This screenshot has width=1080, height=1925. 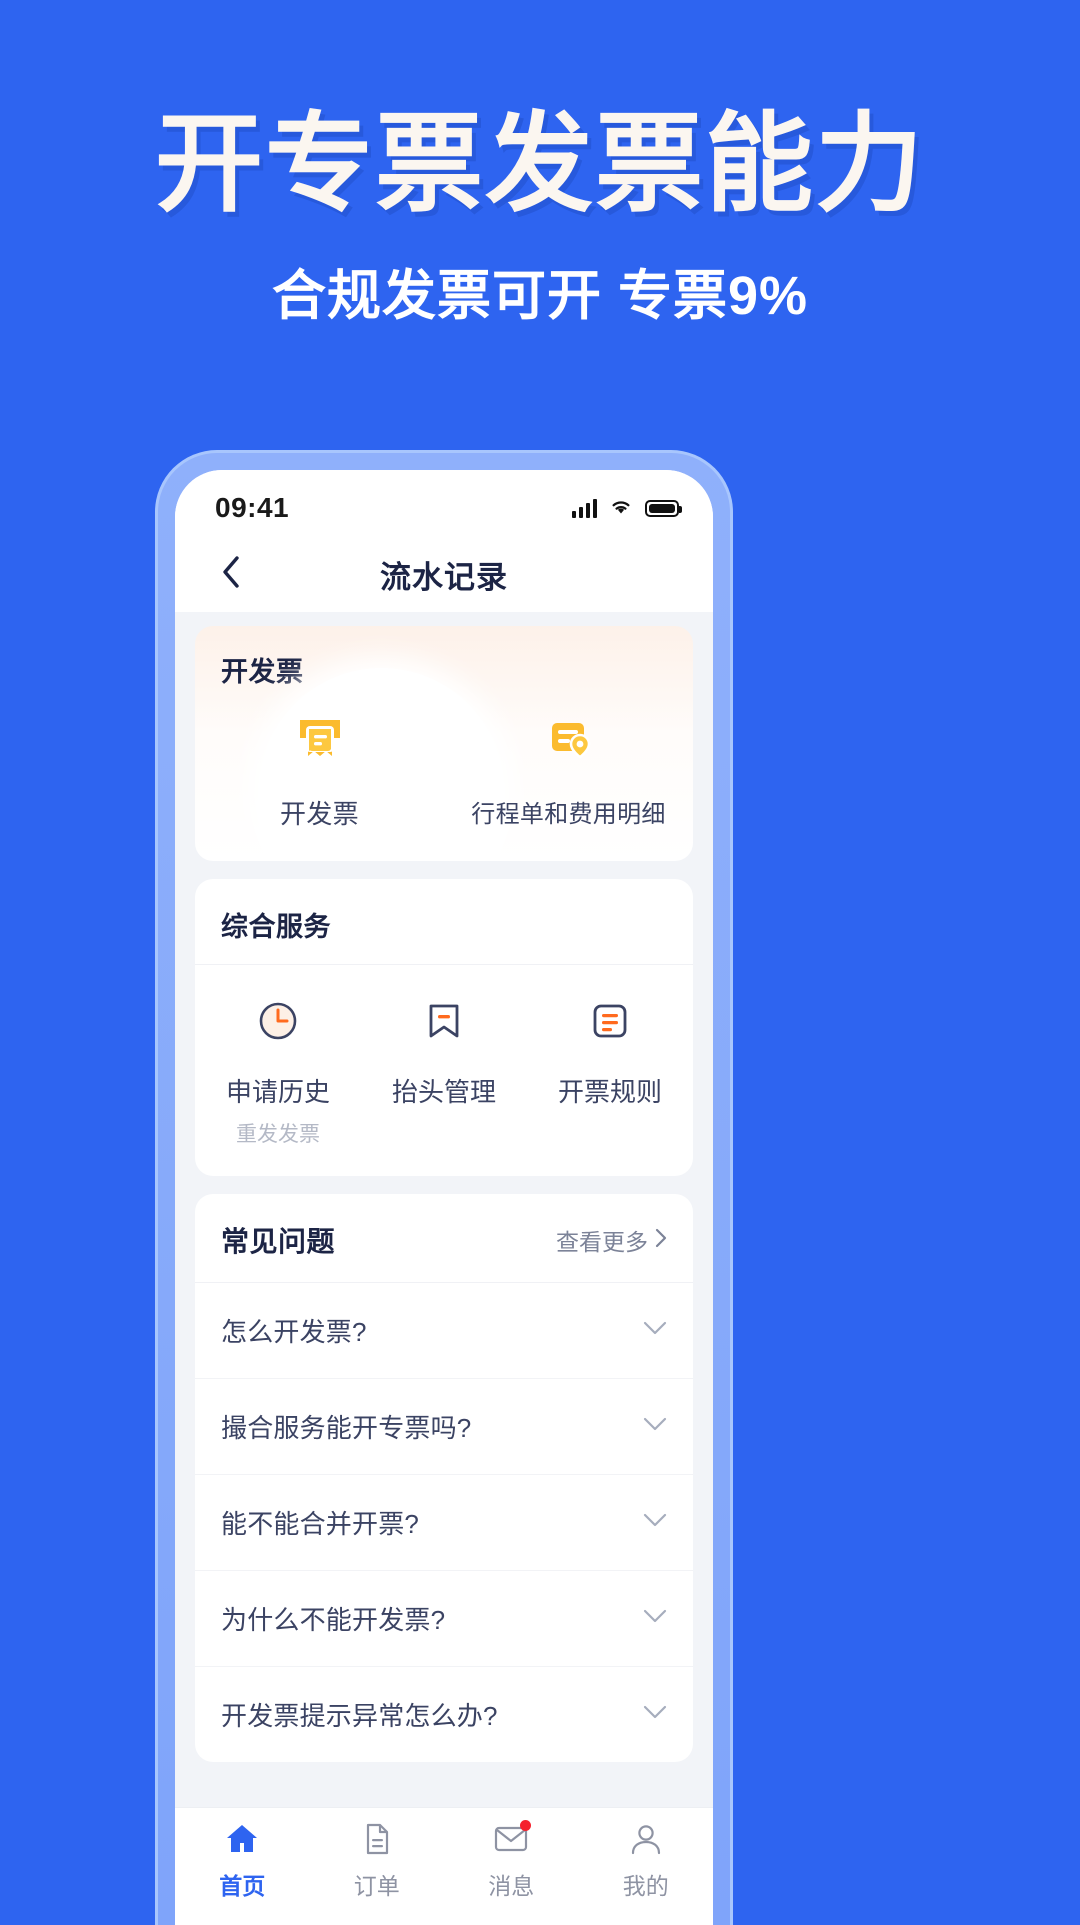 I want to click on faq-question: 开发票提示异常怎么办?, so click(x=359, y=1716).